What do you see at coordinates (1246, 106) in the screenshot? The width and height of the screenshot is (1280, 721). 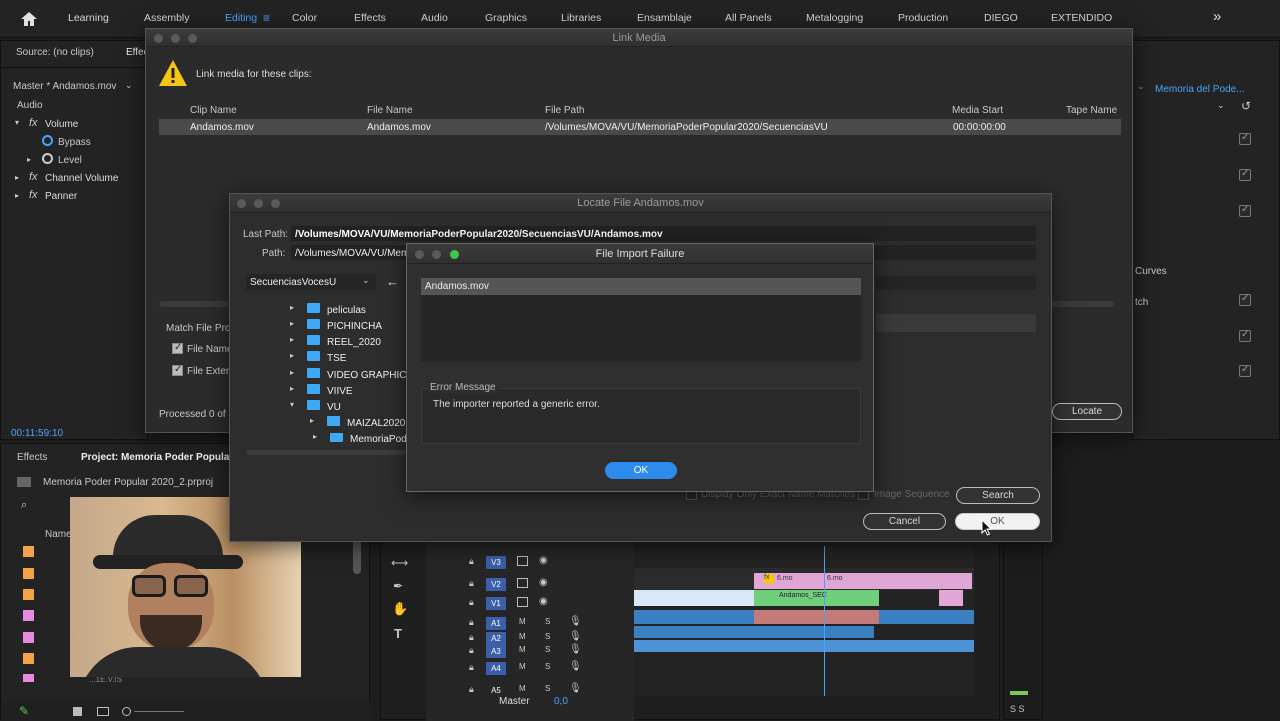 I see `reset-icon: ↺` at bounding box center [1246, 106].